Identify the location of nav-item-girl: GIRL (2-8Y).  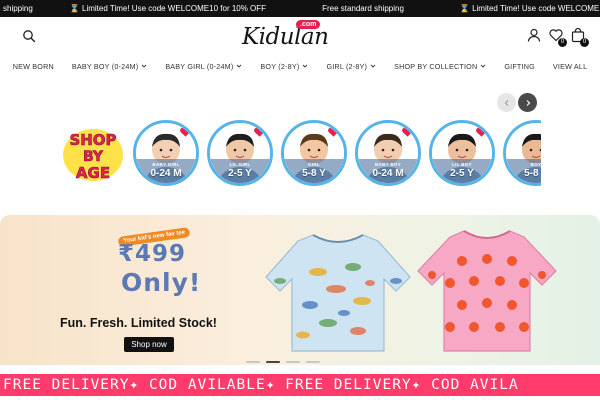
(351, 66).